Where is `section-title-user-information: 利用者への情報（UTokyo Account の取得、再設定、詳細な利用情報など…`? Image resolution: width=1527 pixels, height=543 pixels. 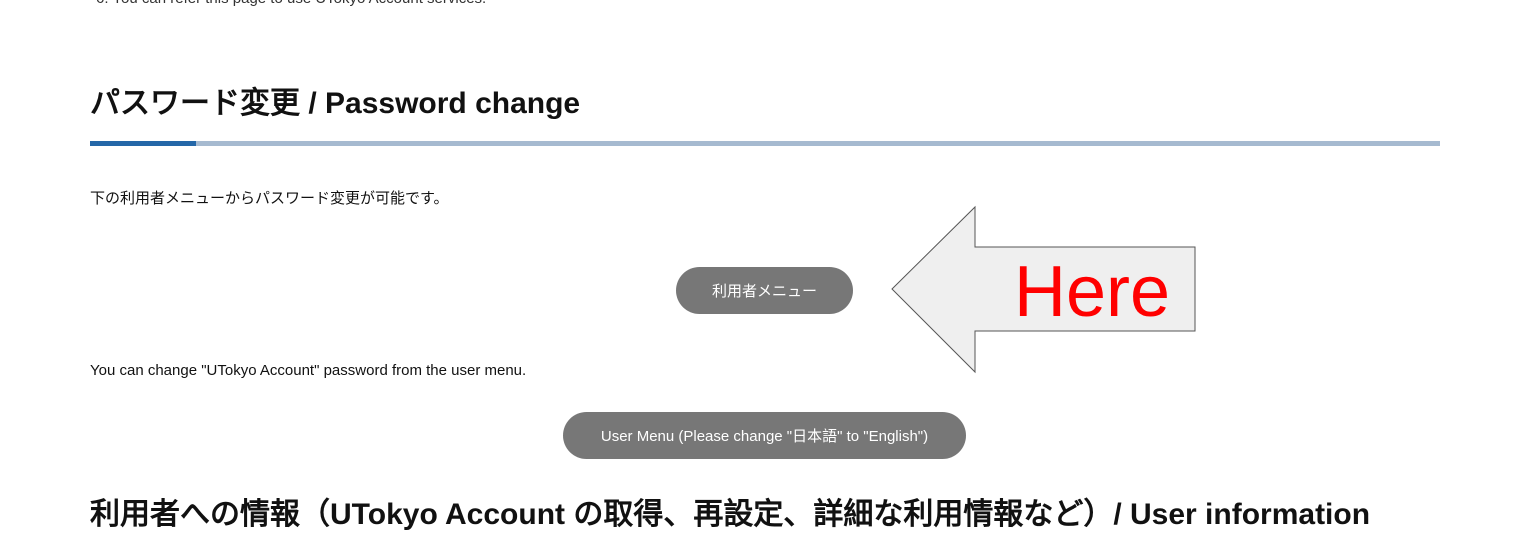
section-title-user-information: 利用者への情報（UTokyo Account の取得、再設定、詳細な利用情報など… is located at coordinates (730, 514).